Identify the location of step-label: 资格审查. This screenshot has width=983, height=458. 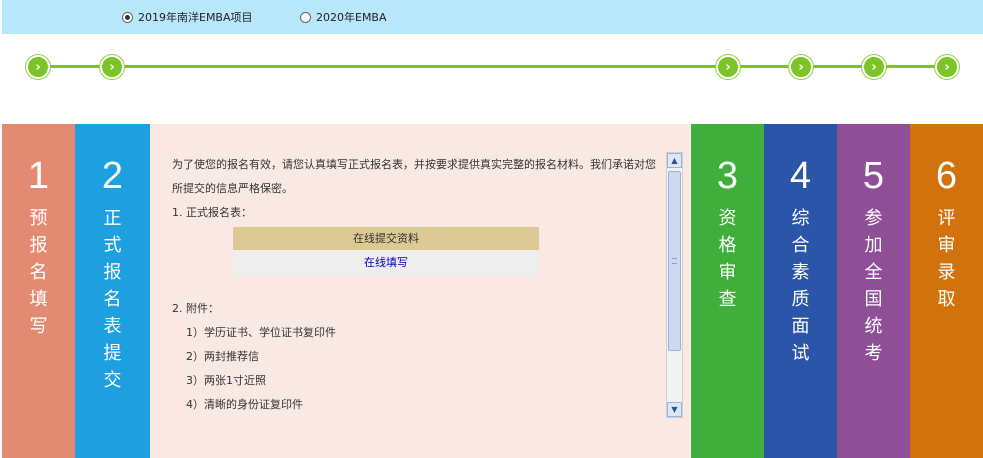
(727, 259).